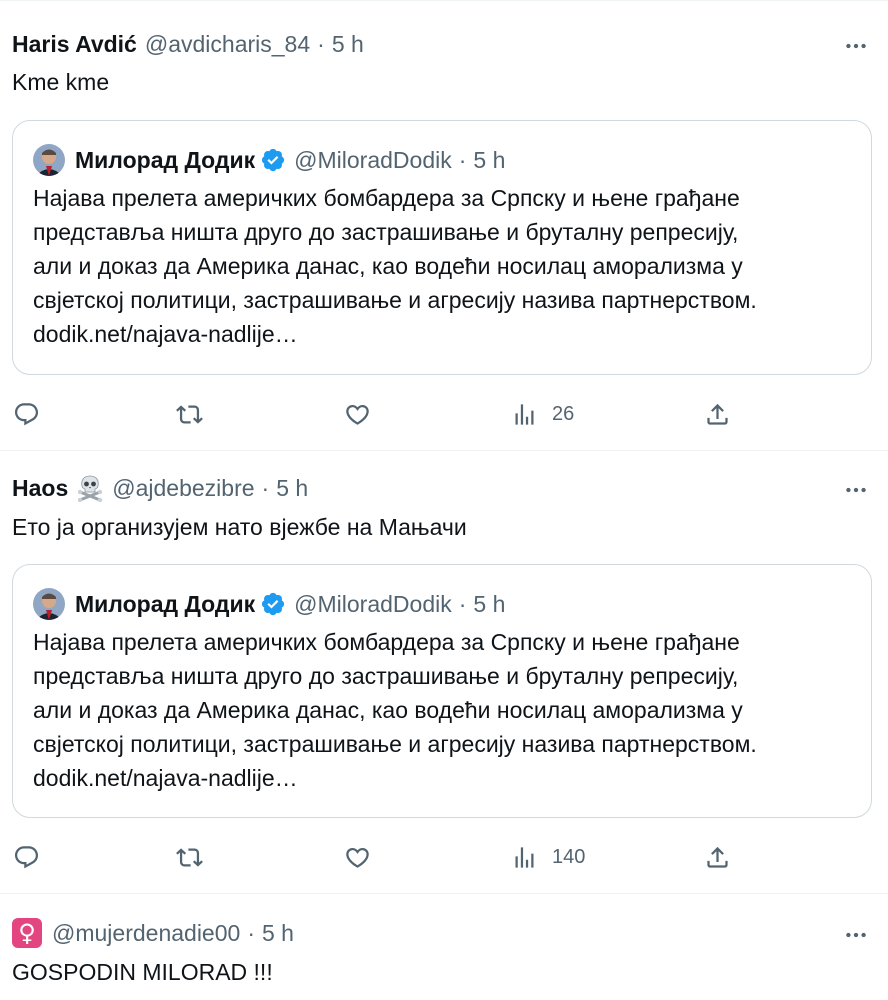  I want to click on views-button: 26, so click(542, 414).